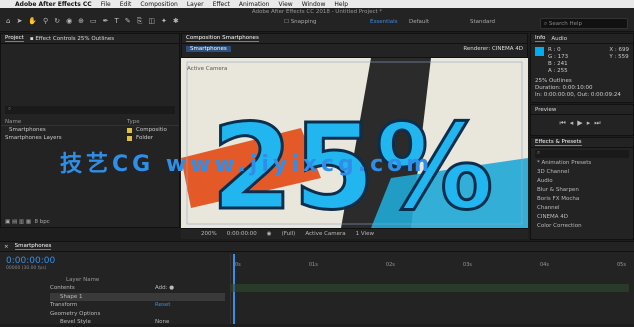 The image size is (634, 327). I want to click on col-type: Type, so click(133, 122).